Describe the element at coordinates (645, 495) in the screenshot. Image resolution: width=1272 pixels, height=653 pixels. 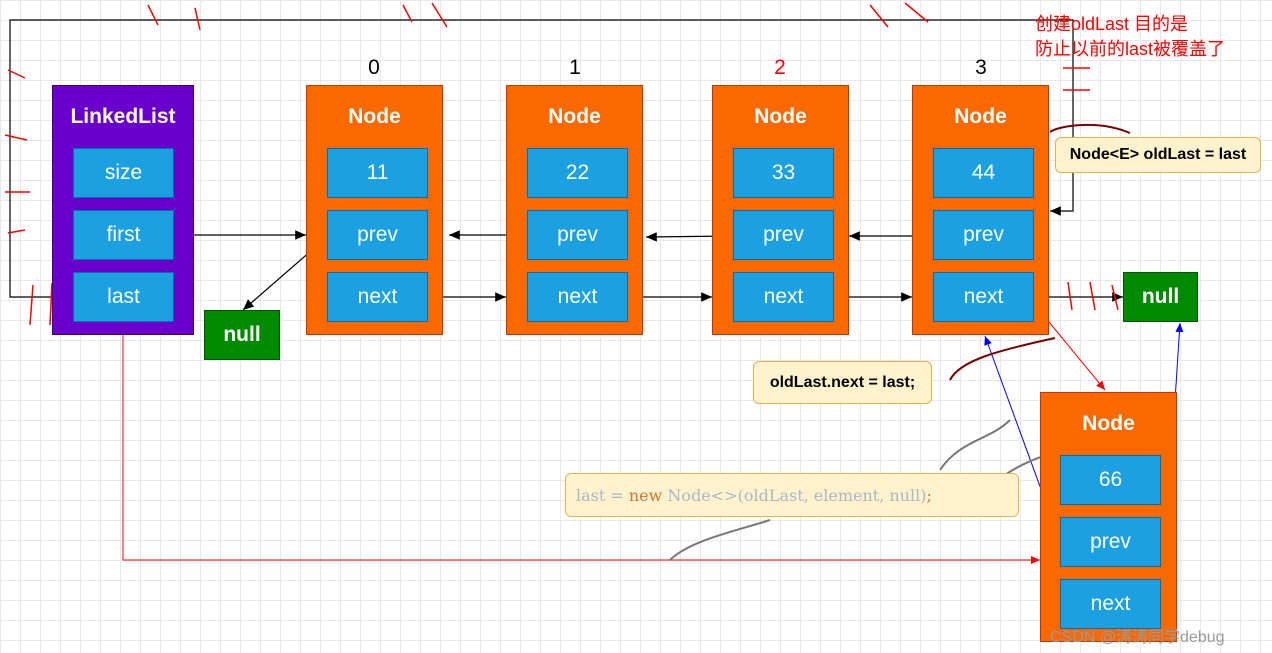
I see `code-keyword: new` at that location.